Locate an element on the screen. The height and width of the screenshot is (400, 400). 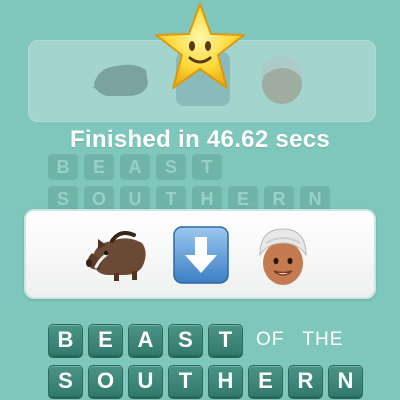
background-tile: E is located at coordinates (99, 167).